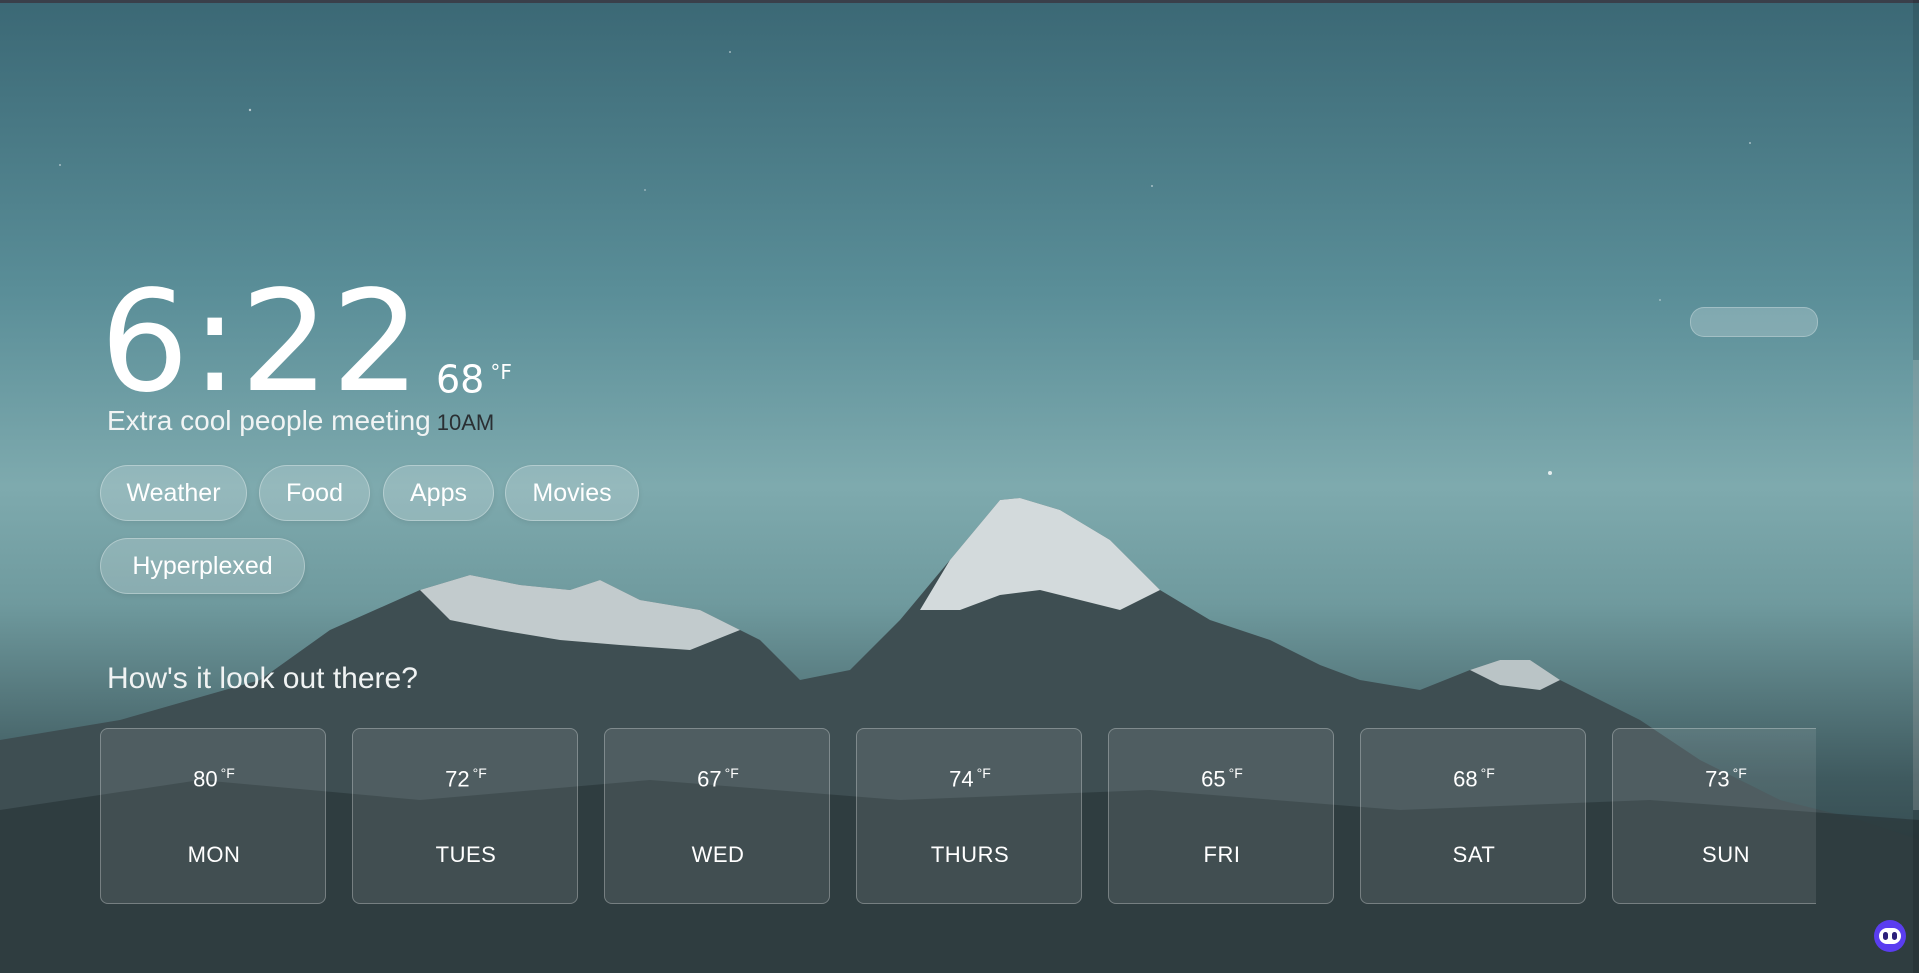 The width and height of the screenshot is (1919, 973). What do you see at coordinates (1221, 816) in the screenshot?
I see `forecast-card-fri: 65 °F FRI` at bounding box center [1221, 816].